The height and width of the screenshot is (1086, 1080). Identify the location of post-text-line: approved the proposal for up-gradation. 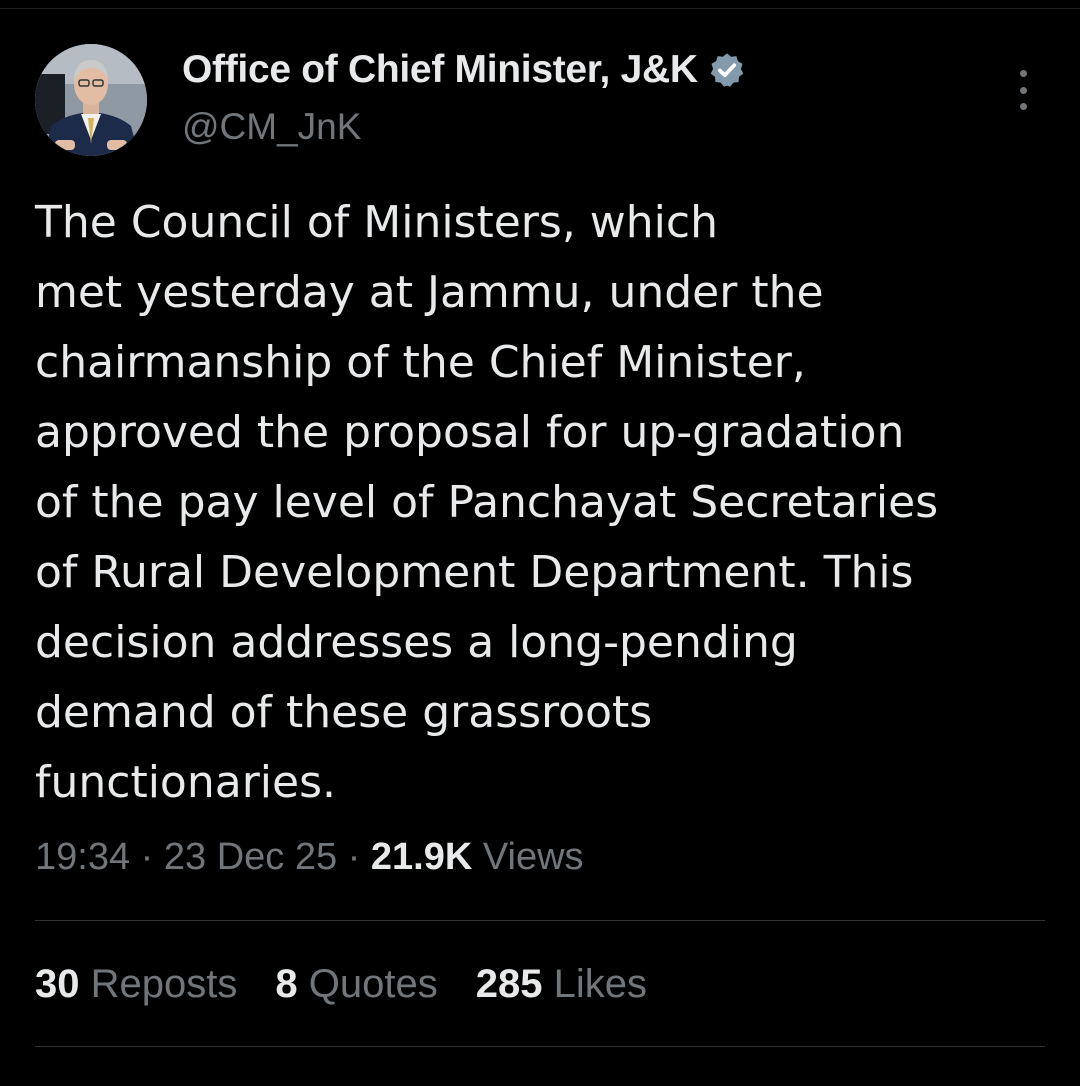
(470, 432).